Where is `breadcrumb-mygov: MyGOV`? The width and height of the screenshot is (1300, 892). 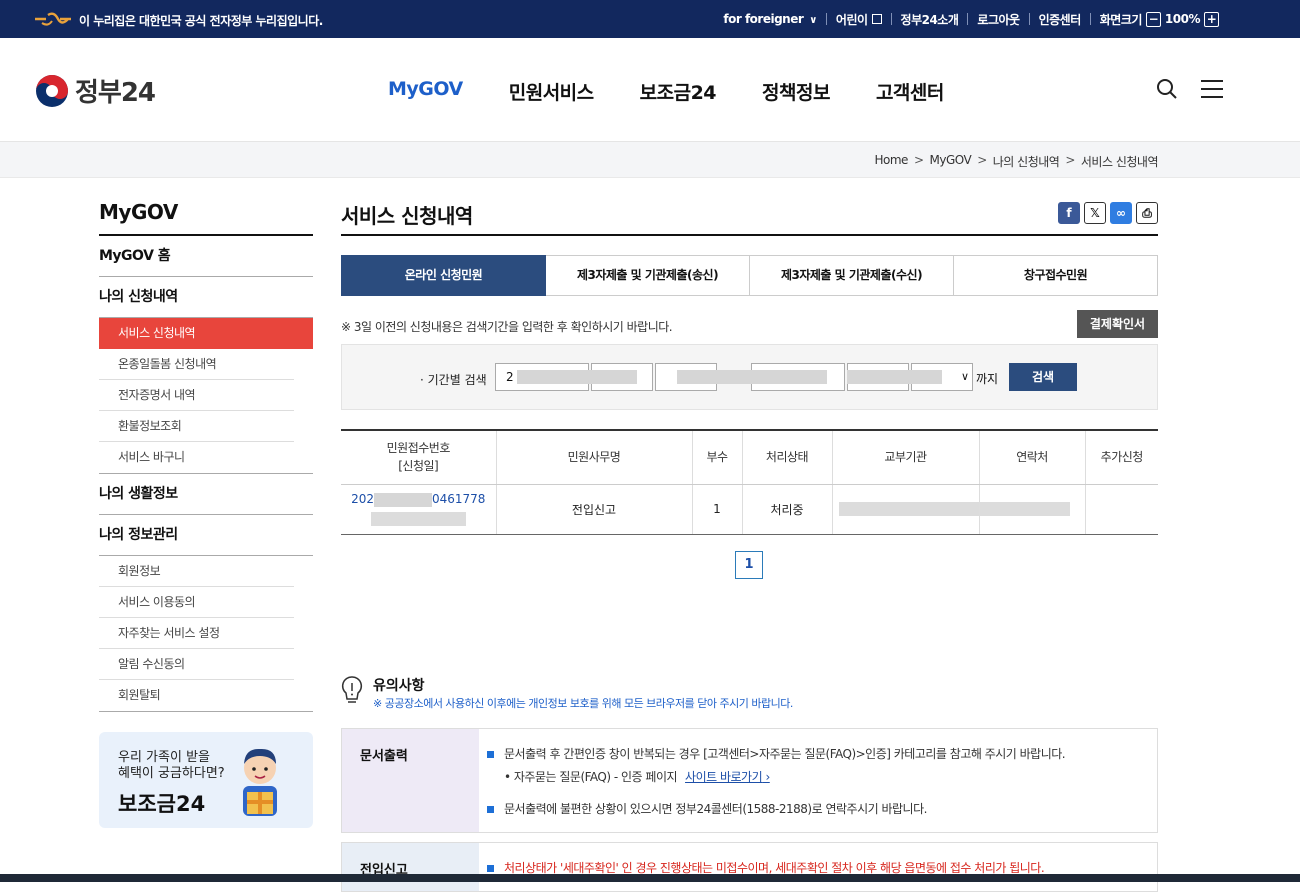
breadcrumb-mygov: MyGOV is located at coordinates (951, 161).